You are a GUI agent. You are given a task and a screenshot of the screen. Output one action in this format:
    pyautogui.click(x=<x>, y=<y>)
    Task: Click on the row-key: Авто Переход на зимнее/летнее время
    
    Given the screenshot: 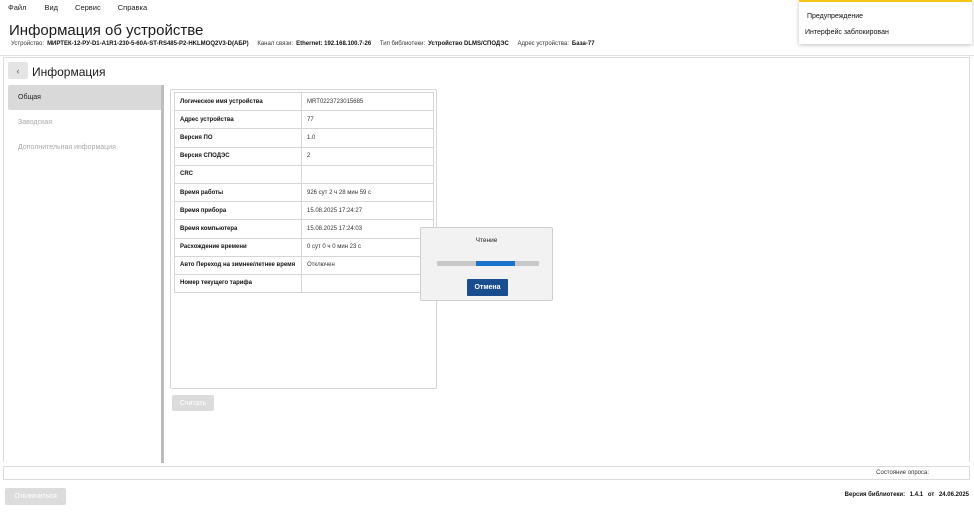 What is the action you would take?
    pyautogui.click(x=238, y=265)
    